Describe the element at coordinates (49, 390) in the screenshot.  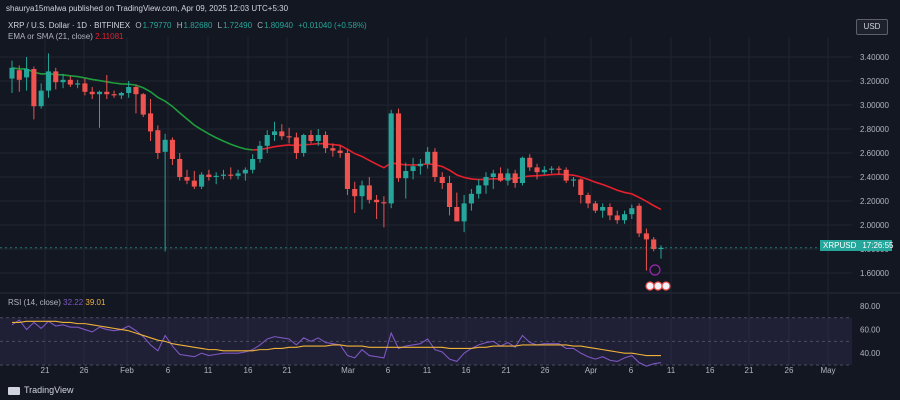
I see `tradingview-logo-text: TradingView` at that location.